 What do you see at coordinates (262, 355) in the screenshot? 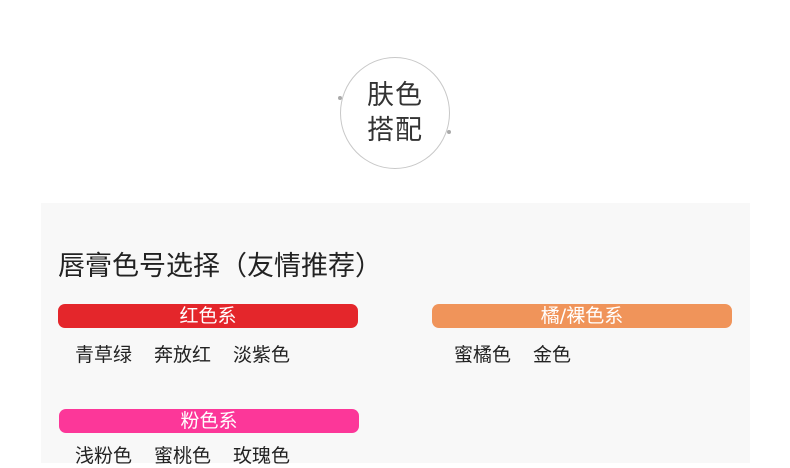
I see `list-item: 淡紫色` at bounding box center [262, 355].